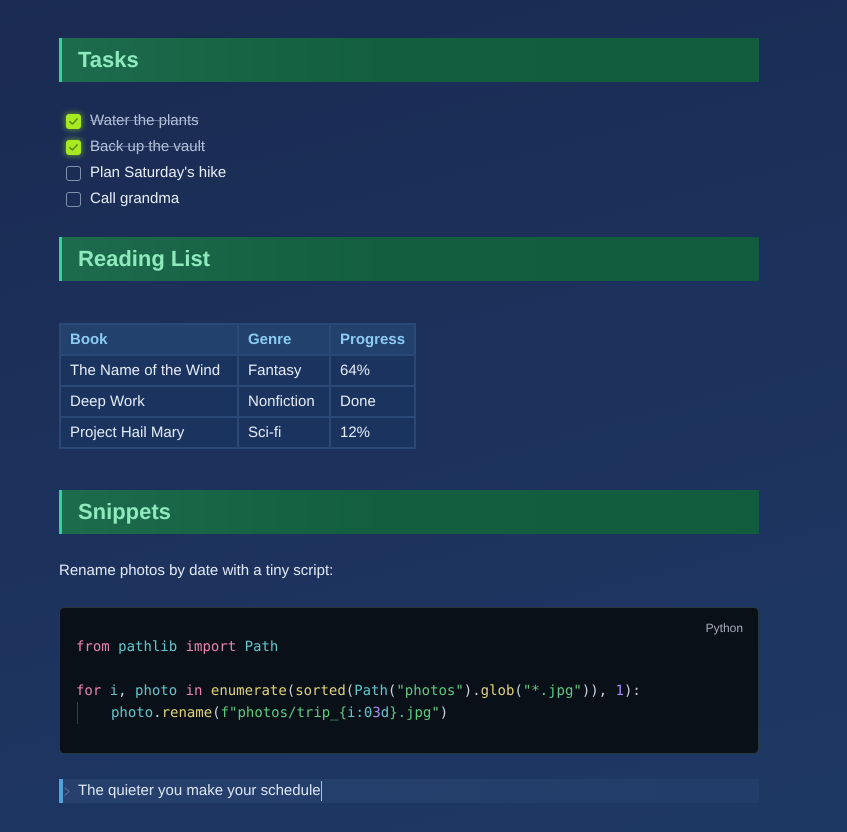  What do you see at coordinates (148, 147) in the screenshot?
I see `task-label: Back up the vault` at bounding box center [148, 147].